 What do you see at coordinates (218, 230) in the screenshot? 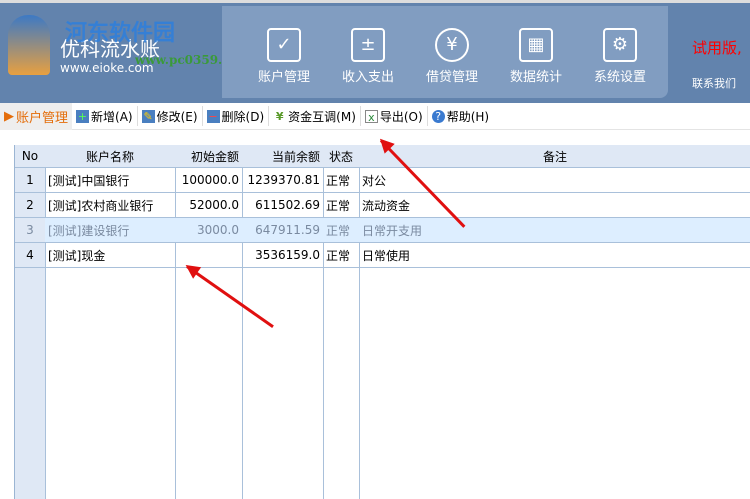
I see `cell-initial-amount: 3000.0` at bounding box center [218, 230].